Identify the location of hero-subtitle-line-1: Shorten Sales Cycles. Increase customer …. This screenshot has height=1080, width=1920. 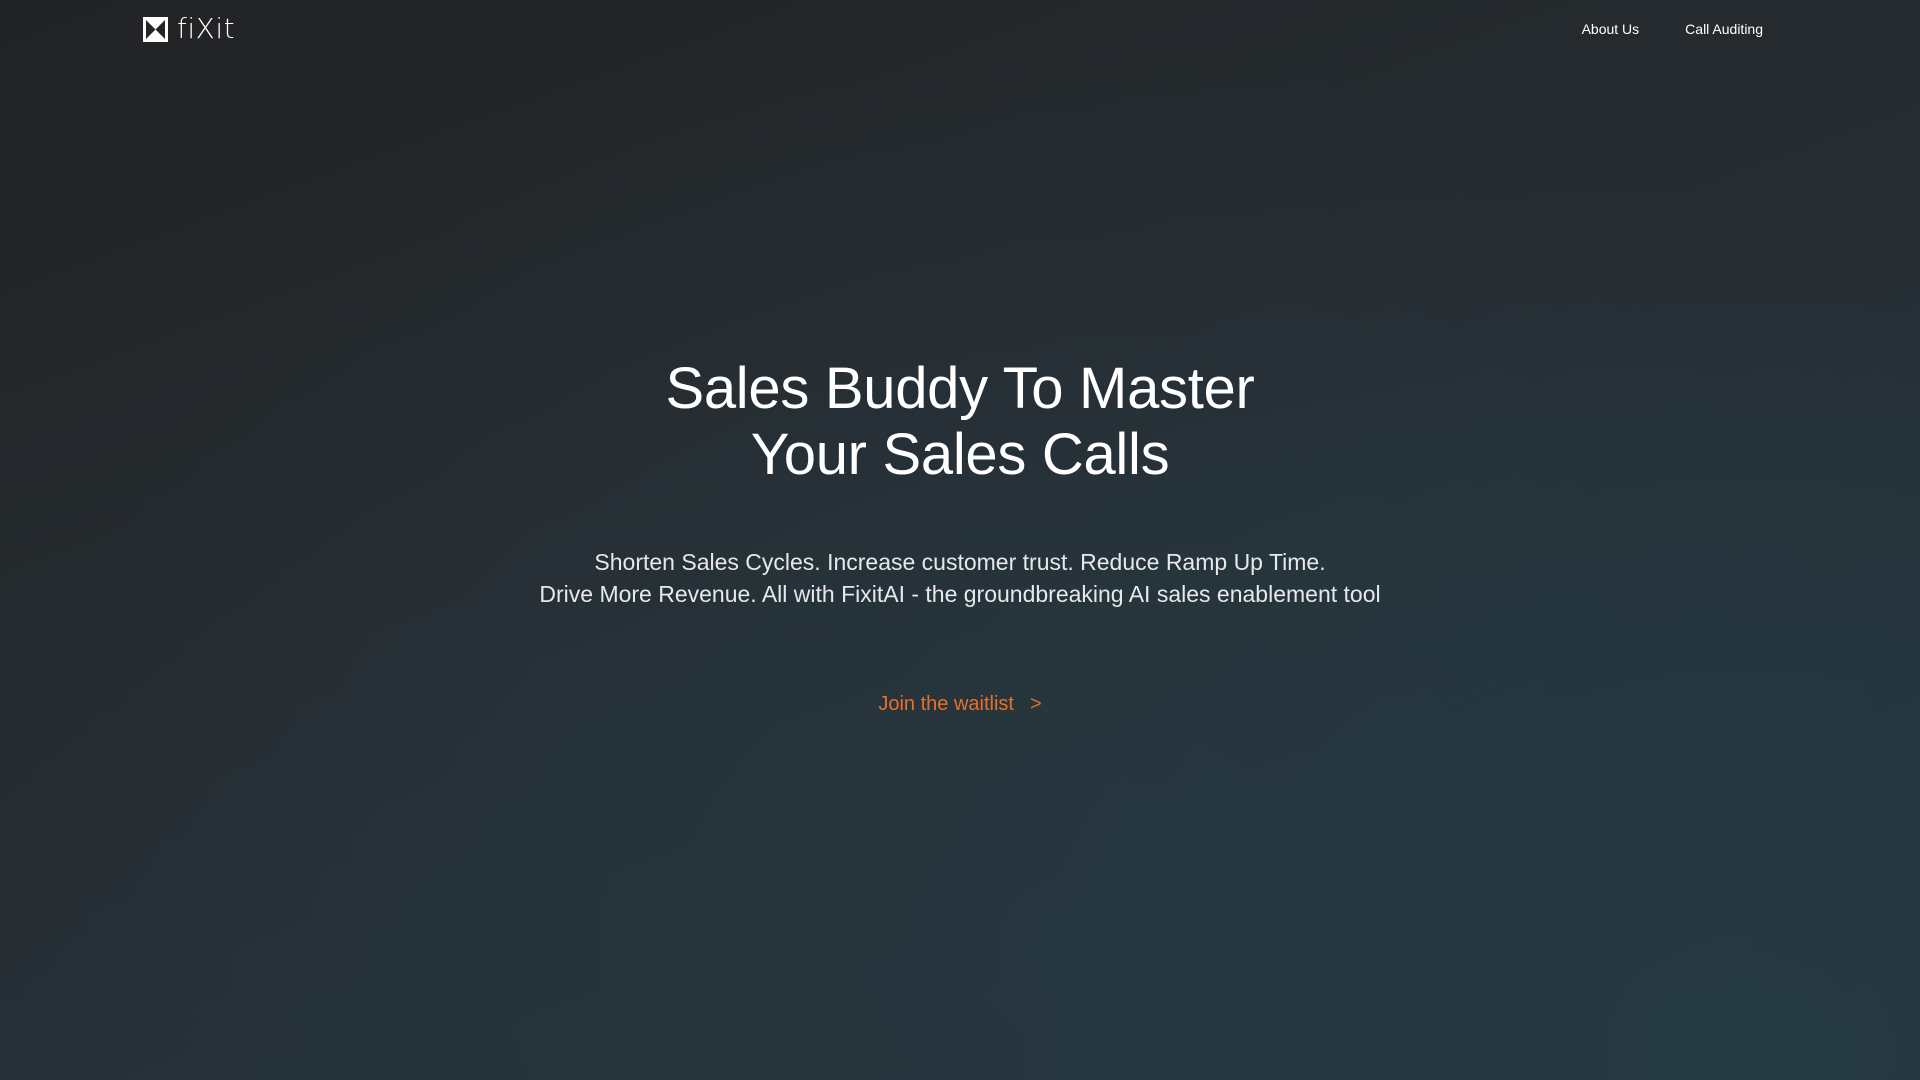
(960, 562).